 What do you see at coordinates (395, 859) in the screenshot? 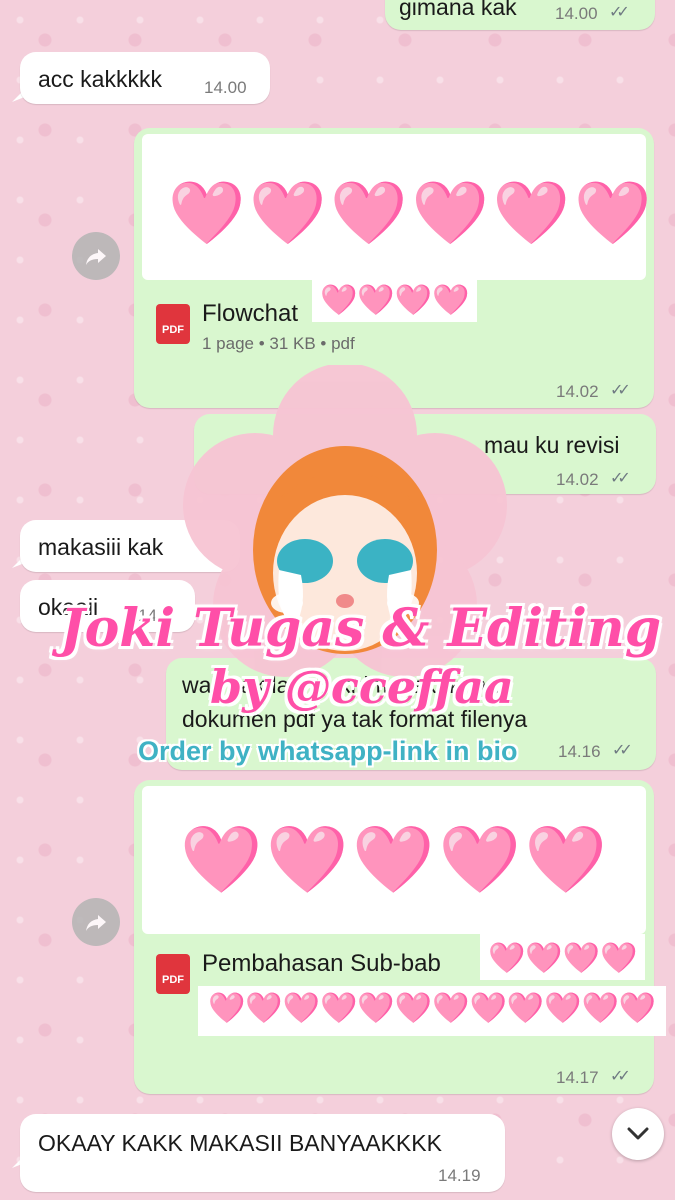
I see `preview-hearts: 🩷🩷🩷🩷🩷` at bounding box center [395, 859].